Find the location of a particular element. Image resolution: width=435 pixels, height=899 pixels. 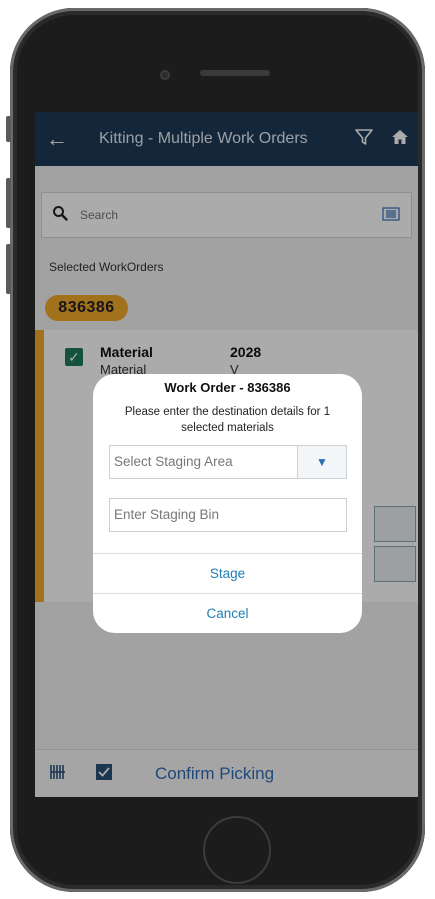

earpiece-speaker is located at coordinates (235, 73).